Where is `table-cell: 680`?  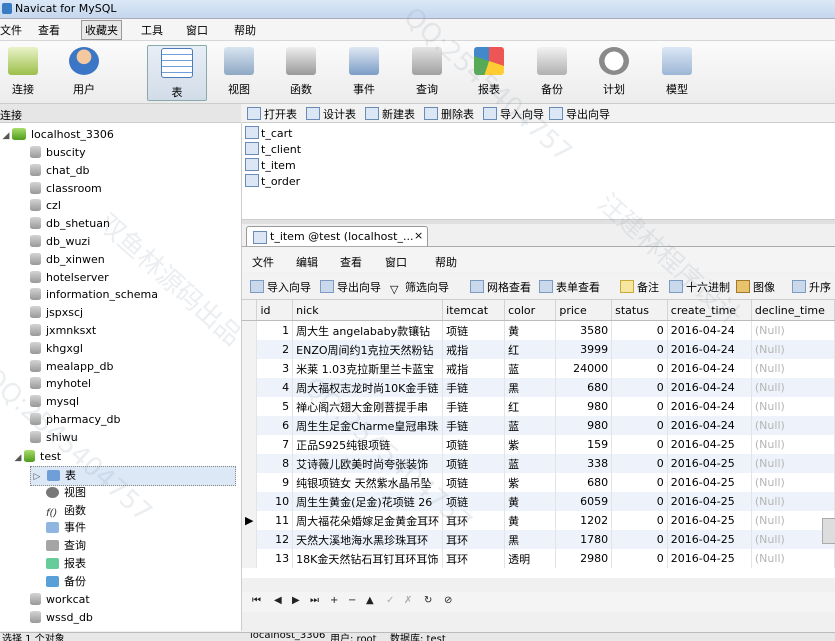 table-cell: 680 is located at coordinates (584, 482).